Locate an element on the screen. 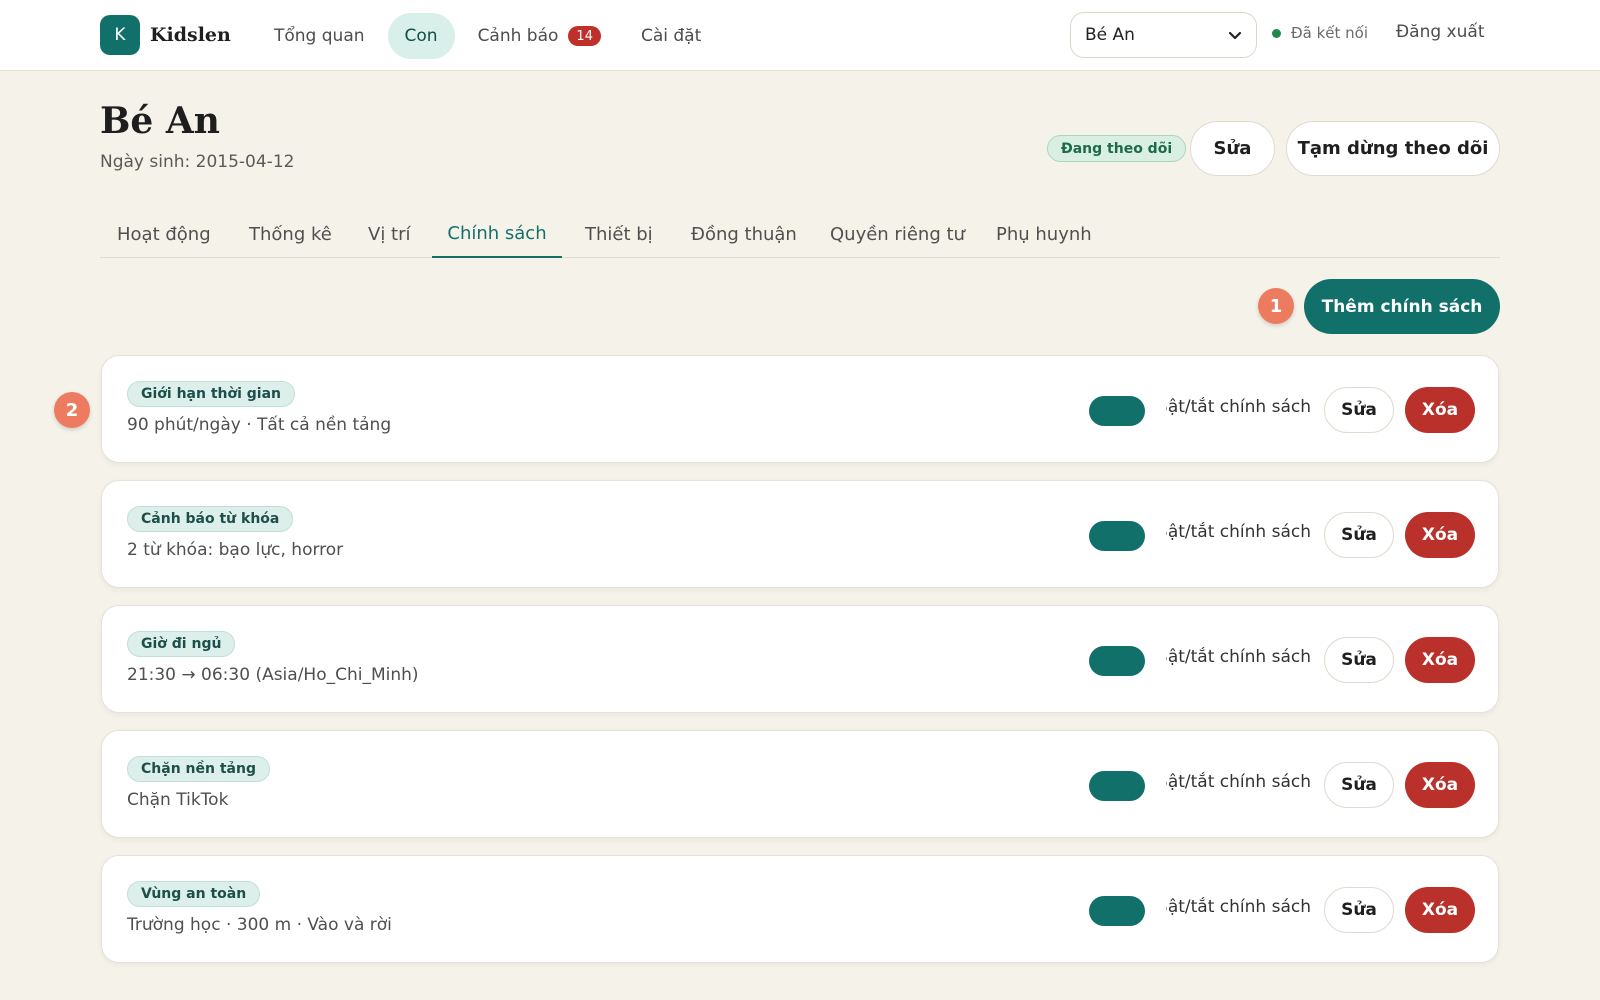 The width and height of the screenshot is (1600, 1000). policy-description: Chặn TikTok is located at coordinates (178, 800).